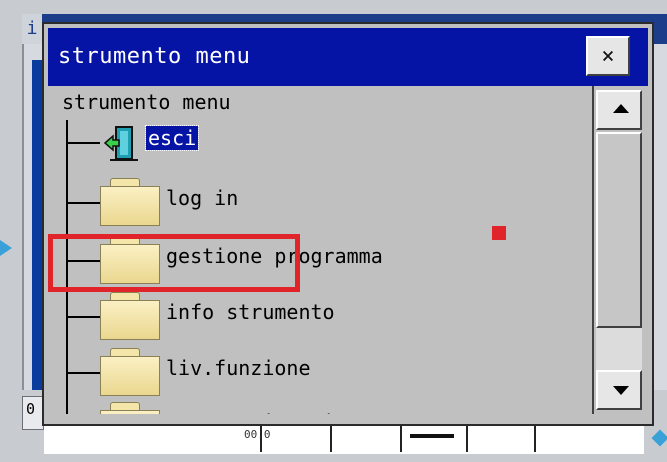  Describe the element at coordinates (174, 263) in the screenshot. I see `highlight-box` at that location.